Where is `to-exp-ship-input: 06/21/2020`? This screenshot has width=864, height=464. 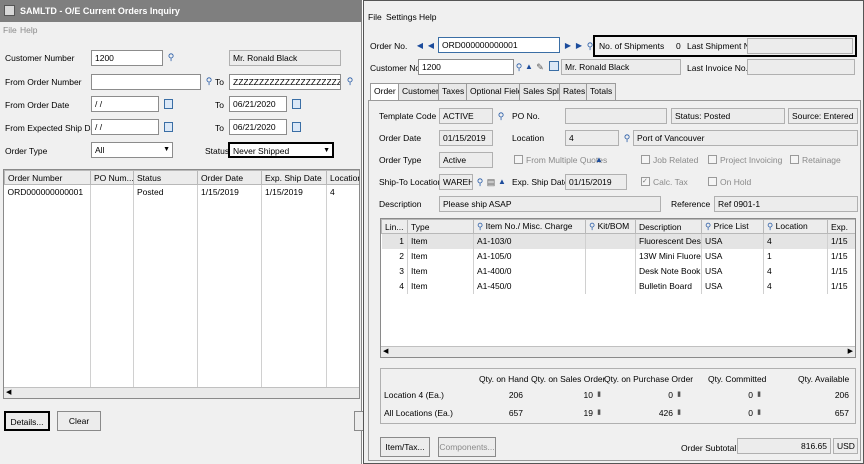
to-exp-ship-input: 06/21/2020 is located at coordinates (258, 127).